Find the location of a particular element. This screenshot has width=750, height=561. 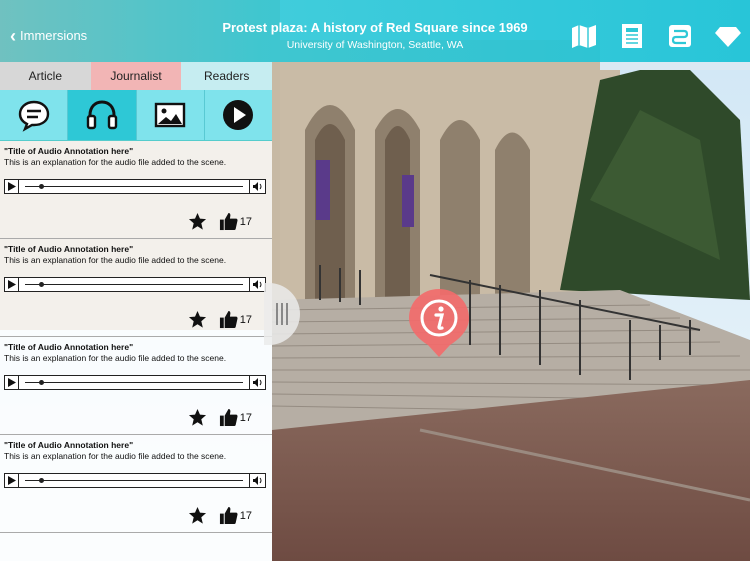

route-icon is located at coordinates (680, 36).